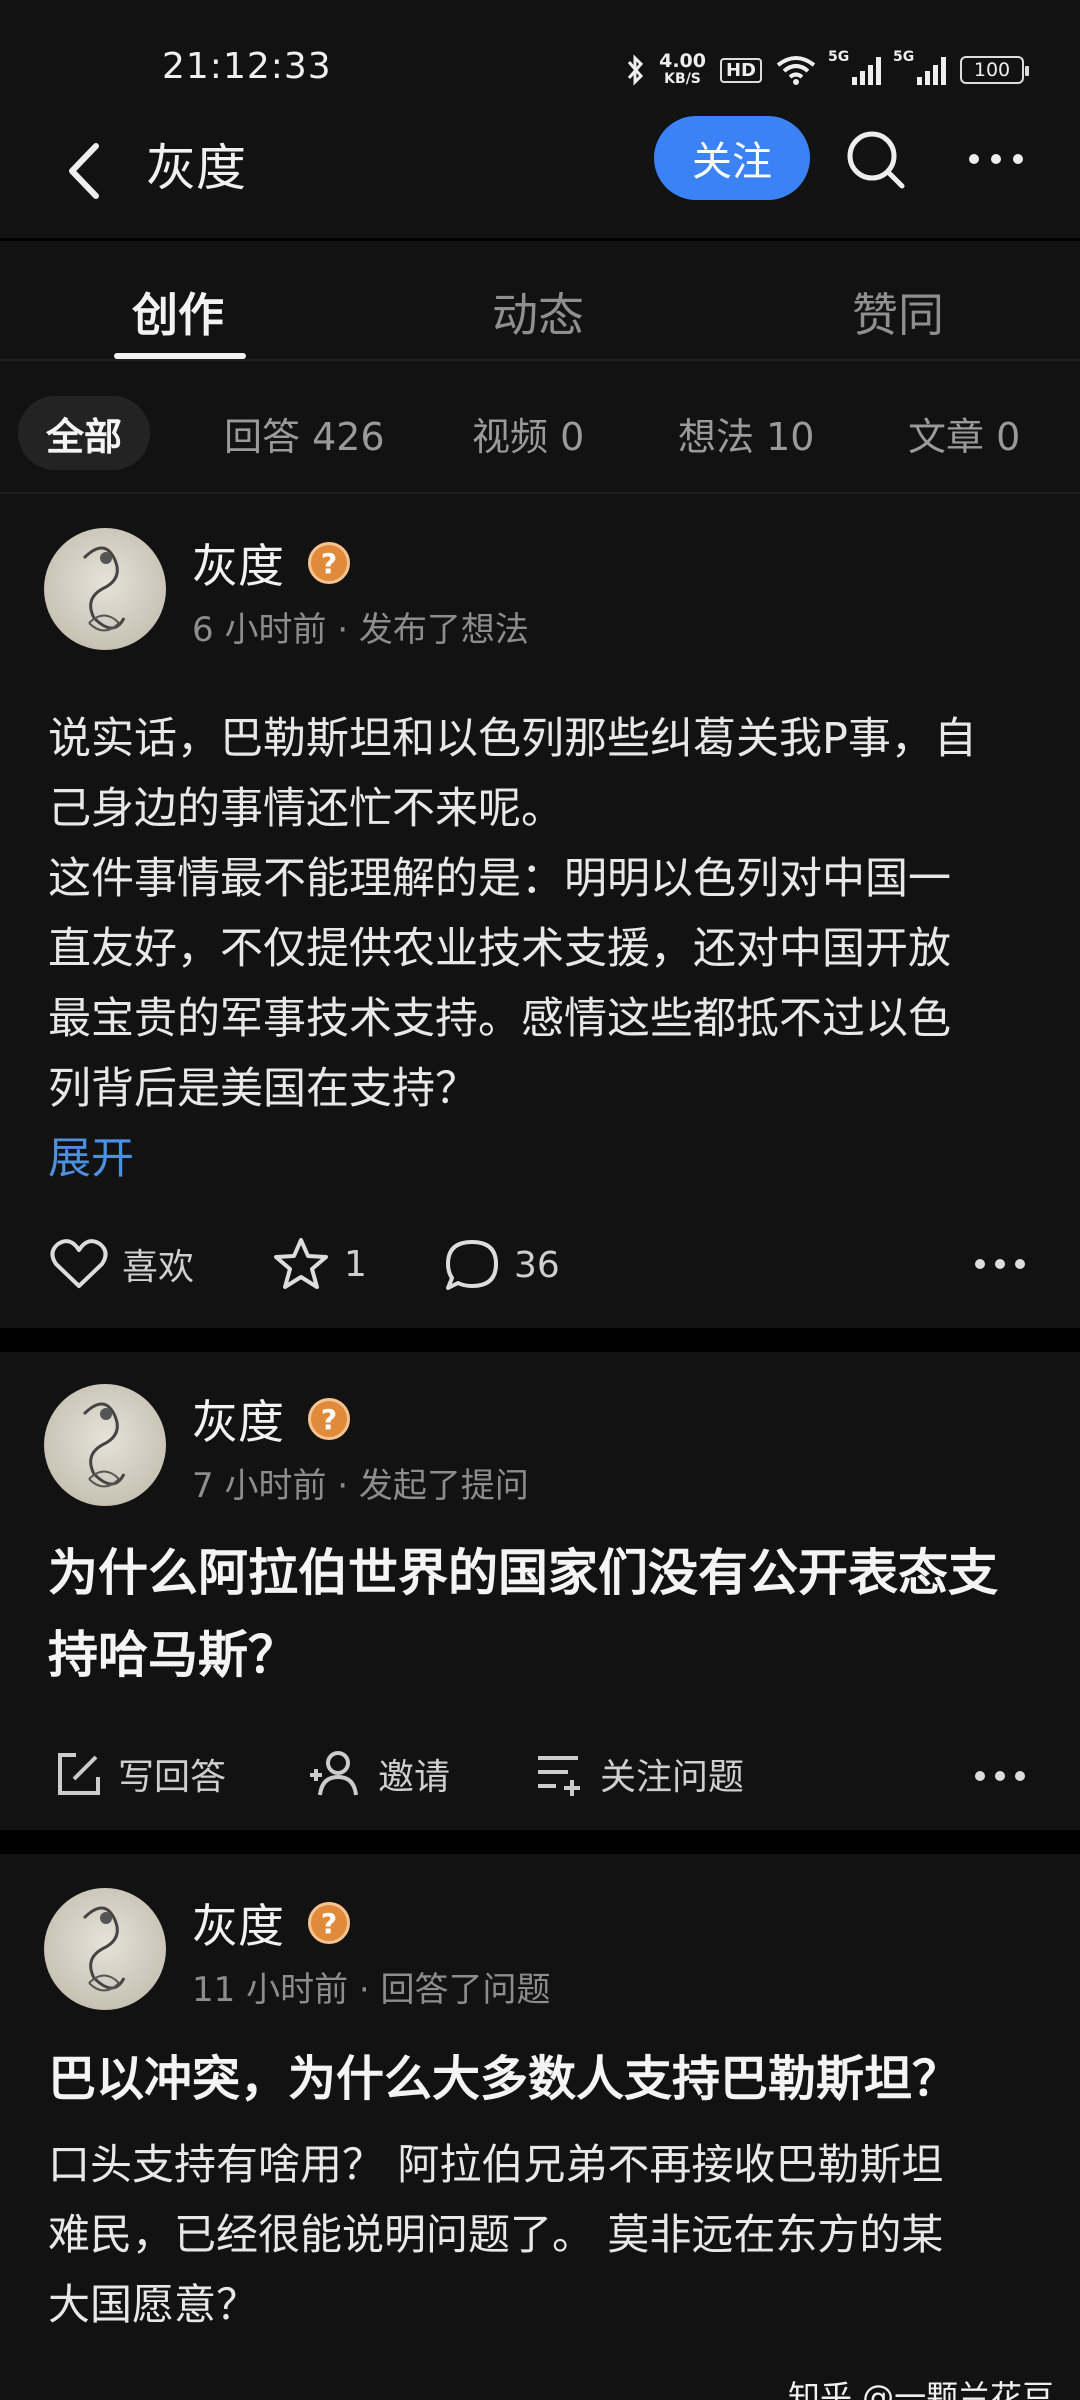 The height and width of the screenshot is (2400, 1080). What do you see at coordinates (528, 433) in the screenshot?
I see `filter-videos: 视频 0` at bounding box center [528, 433].